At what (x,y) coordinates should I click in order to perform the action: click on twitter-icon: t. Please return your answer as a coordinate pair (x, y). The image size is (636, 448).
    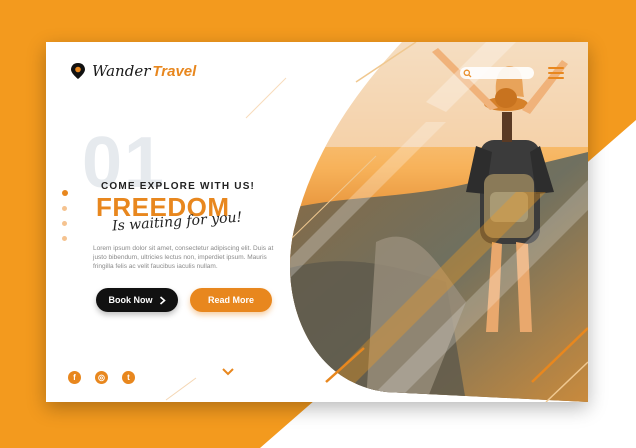
    Looking at the image, I should click on (128, 377).